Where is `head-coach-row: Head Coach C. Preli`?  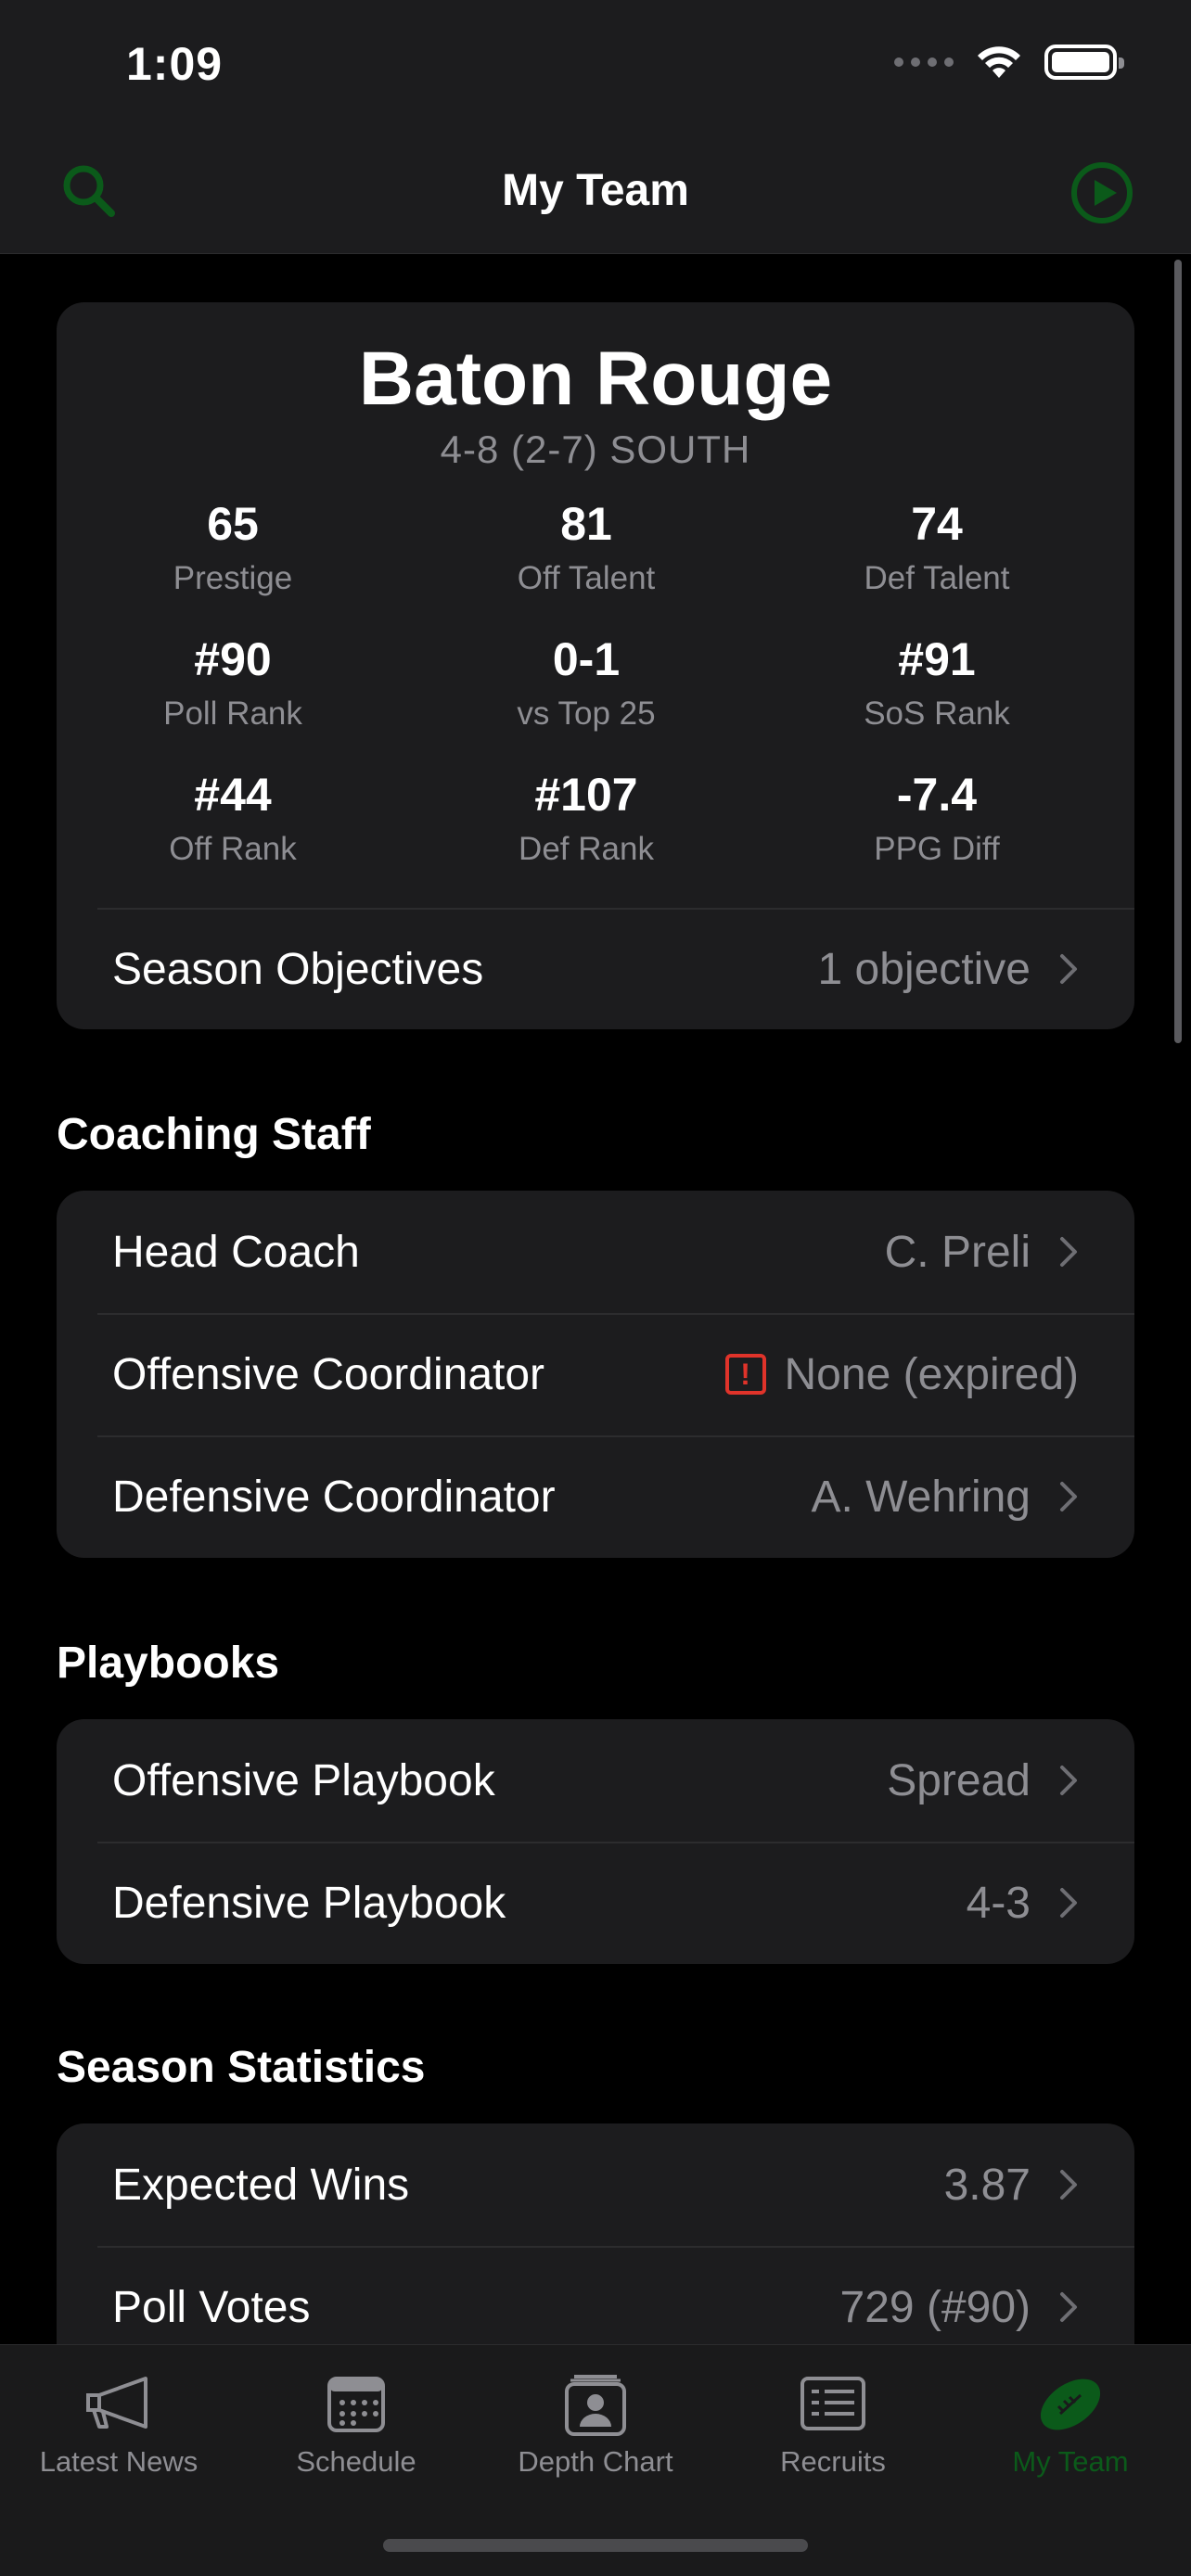 head-coach-row: Head Coach C. Preli is located at coordinates (595, 1252).